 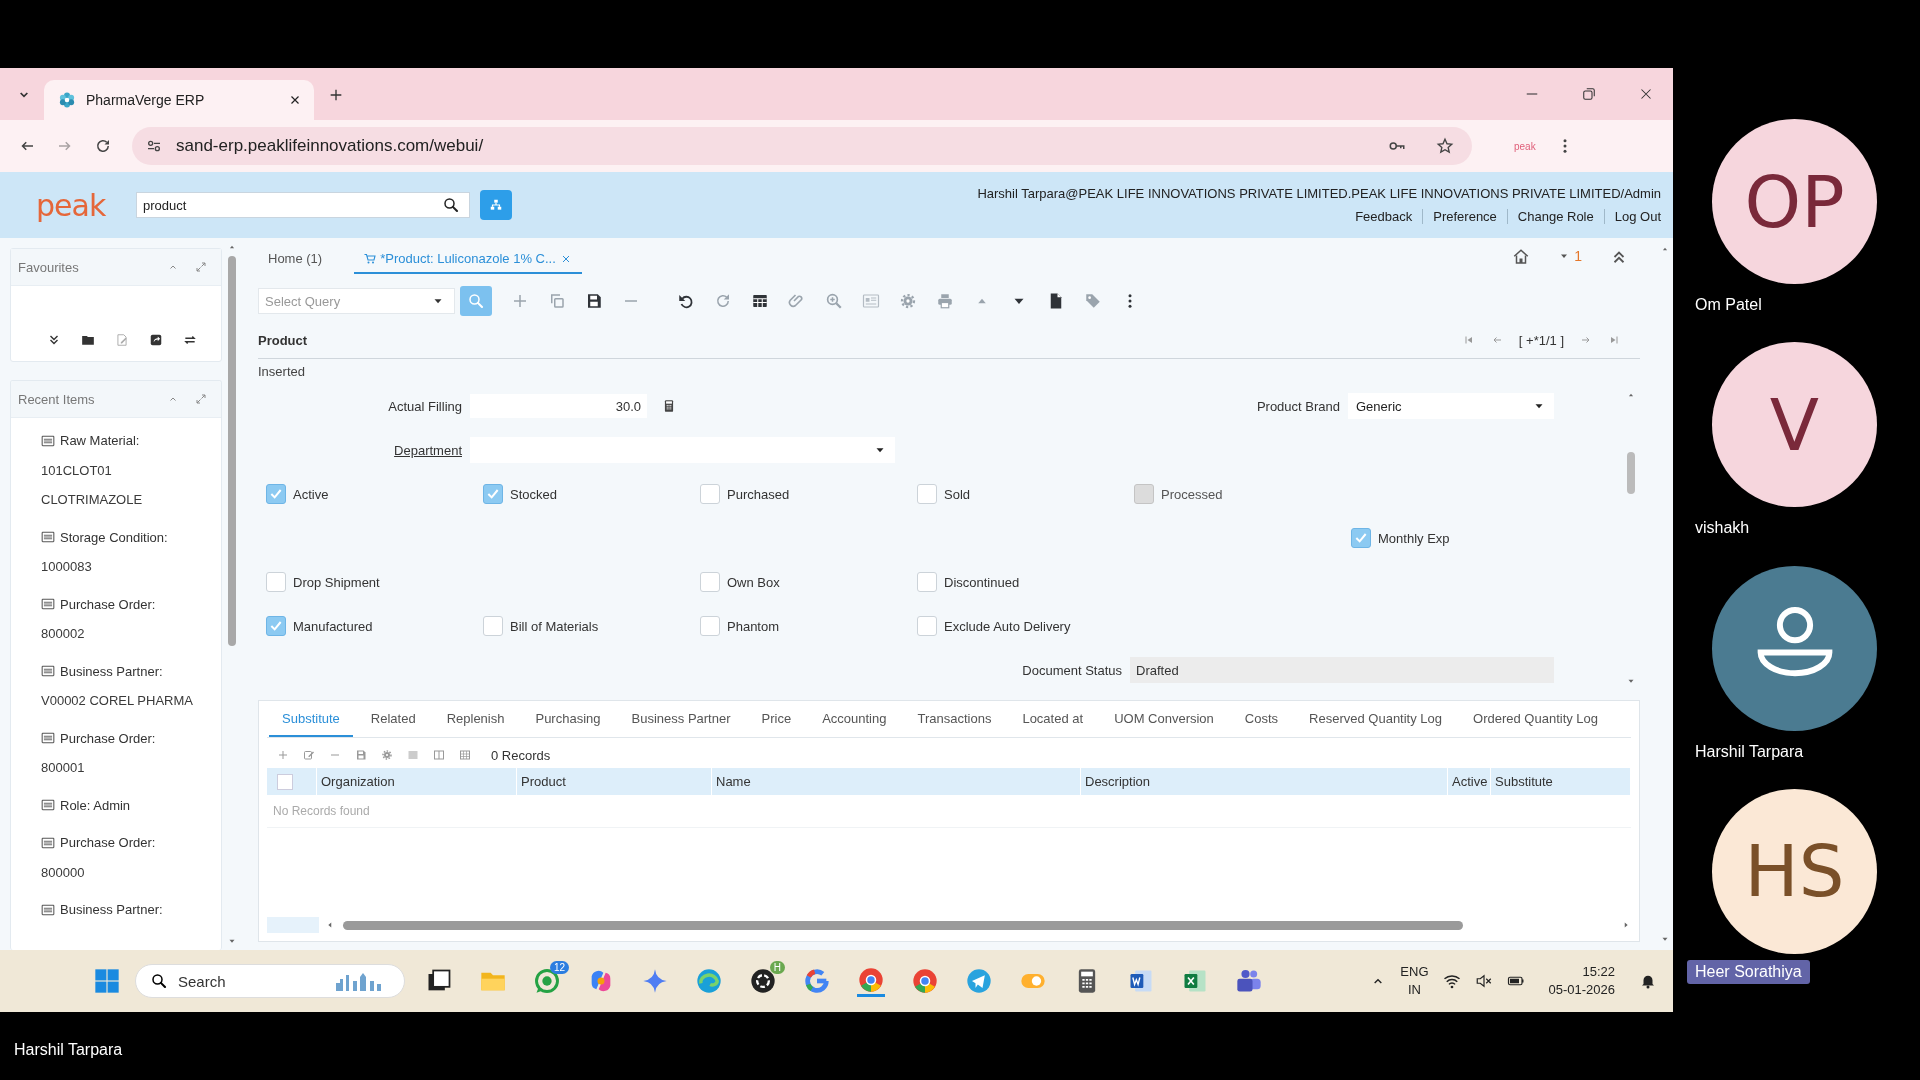 I want to click on clock: 15:22 05-01-2026, so click(x=1581, y=981).